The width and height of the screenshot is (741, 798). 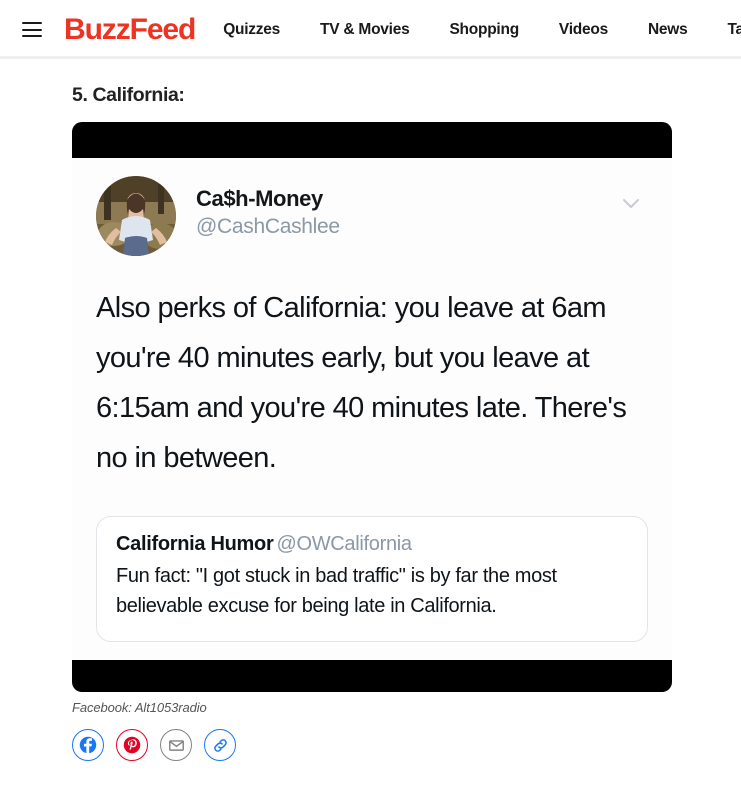 I want to click on facebook-icon, so click(x=88, y=746).